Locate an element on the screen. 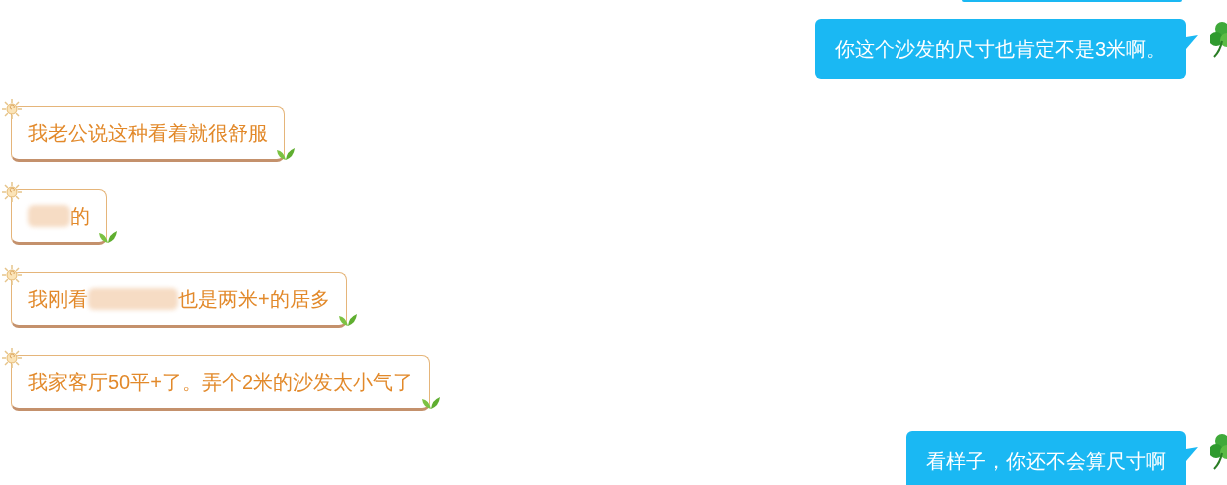 The width and height of the screenshot is (1227, 485). message-text: 我刚看 is located at coordinates (58, 299).